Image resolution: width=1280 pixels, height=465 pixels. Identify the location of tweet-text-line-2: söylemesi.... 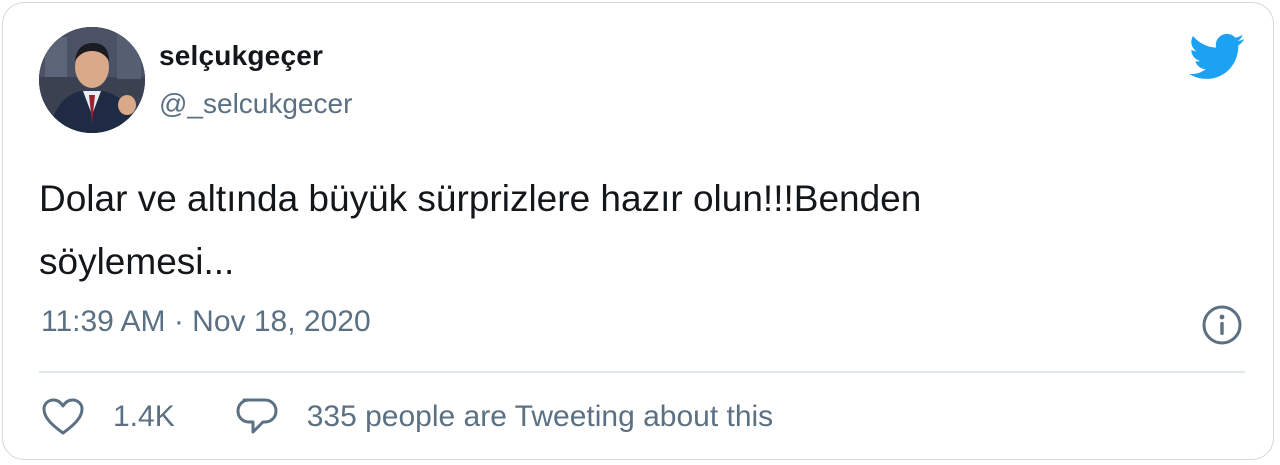
(137, 261).